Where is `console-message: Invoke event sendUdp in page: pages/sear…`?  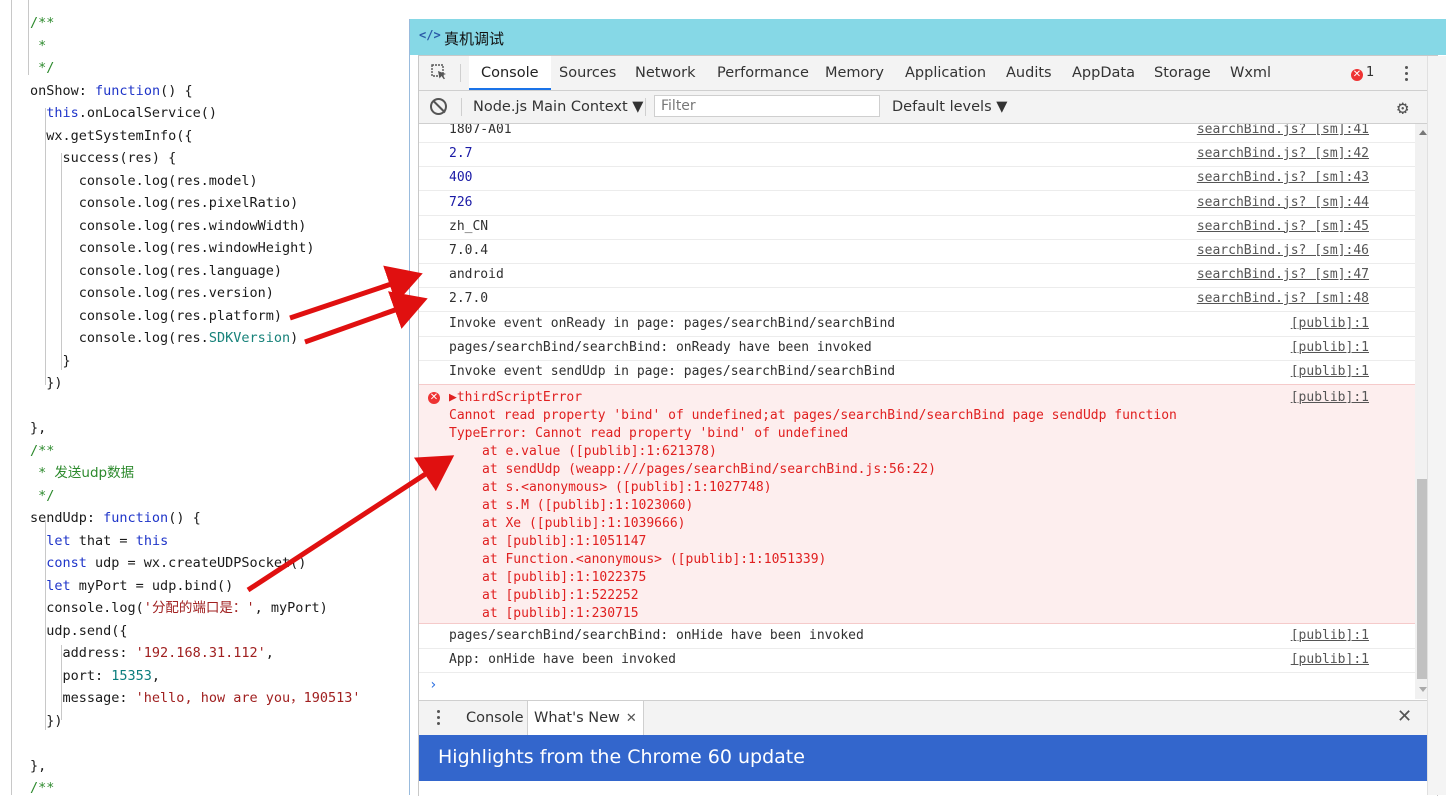
console-message: Invoke event sendUdp in page: pages/sear… is located at coordinates (672, 371).